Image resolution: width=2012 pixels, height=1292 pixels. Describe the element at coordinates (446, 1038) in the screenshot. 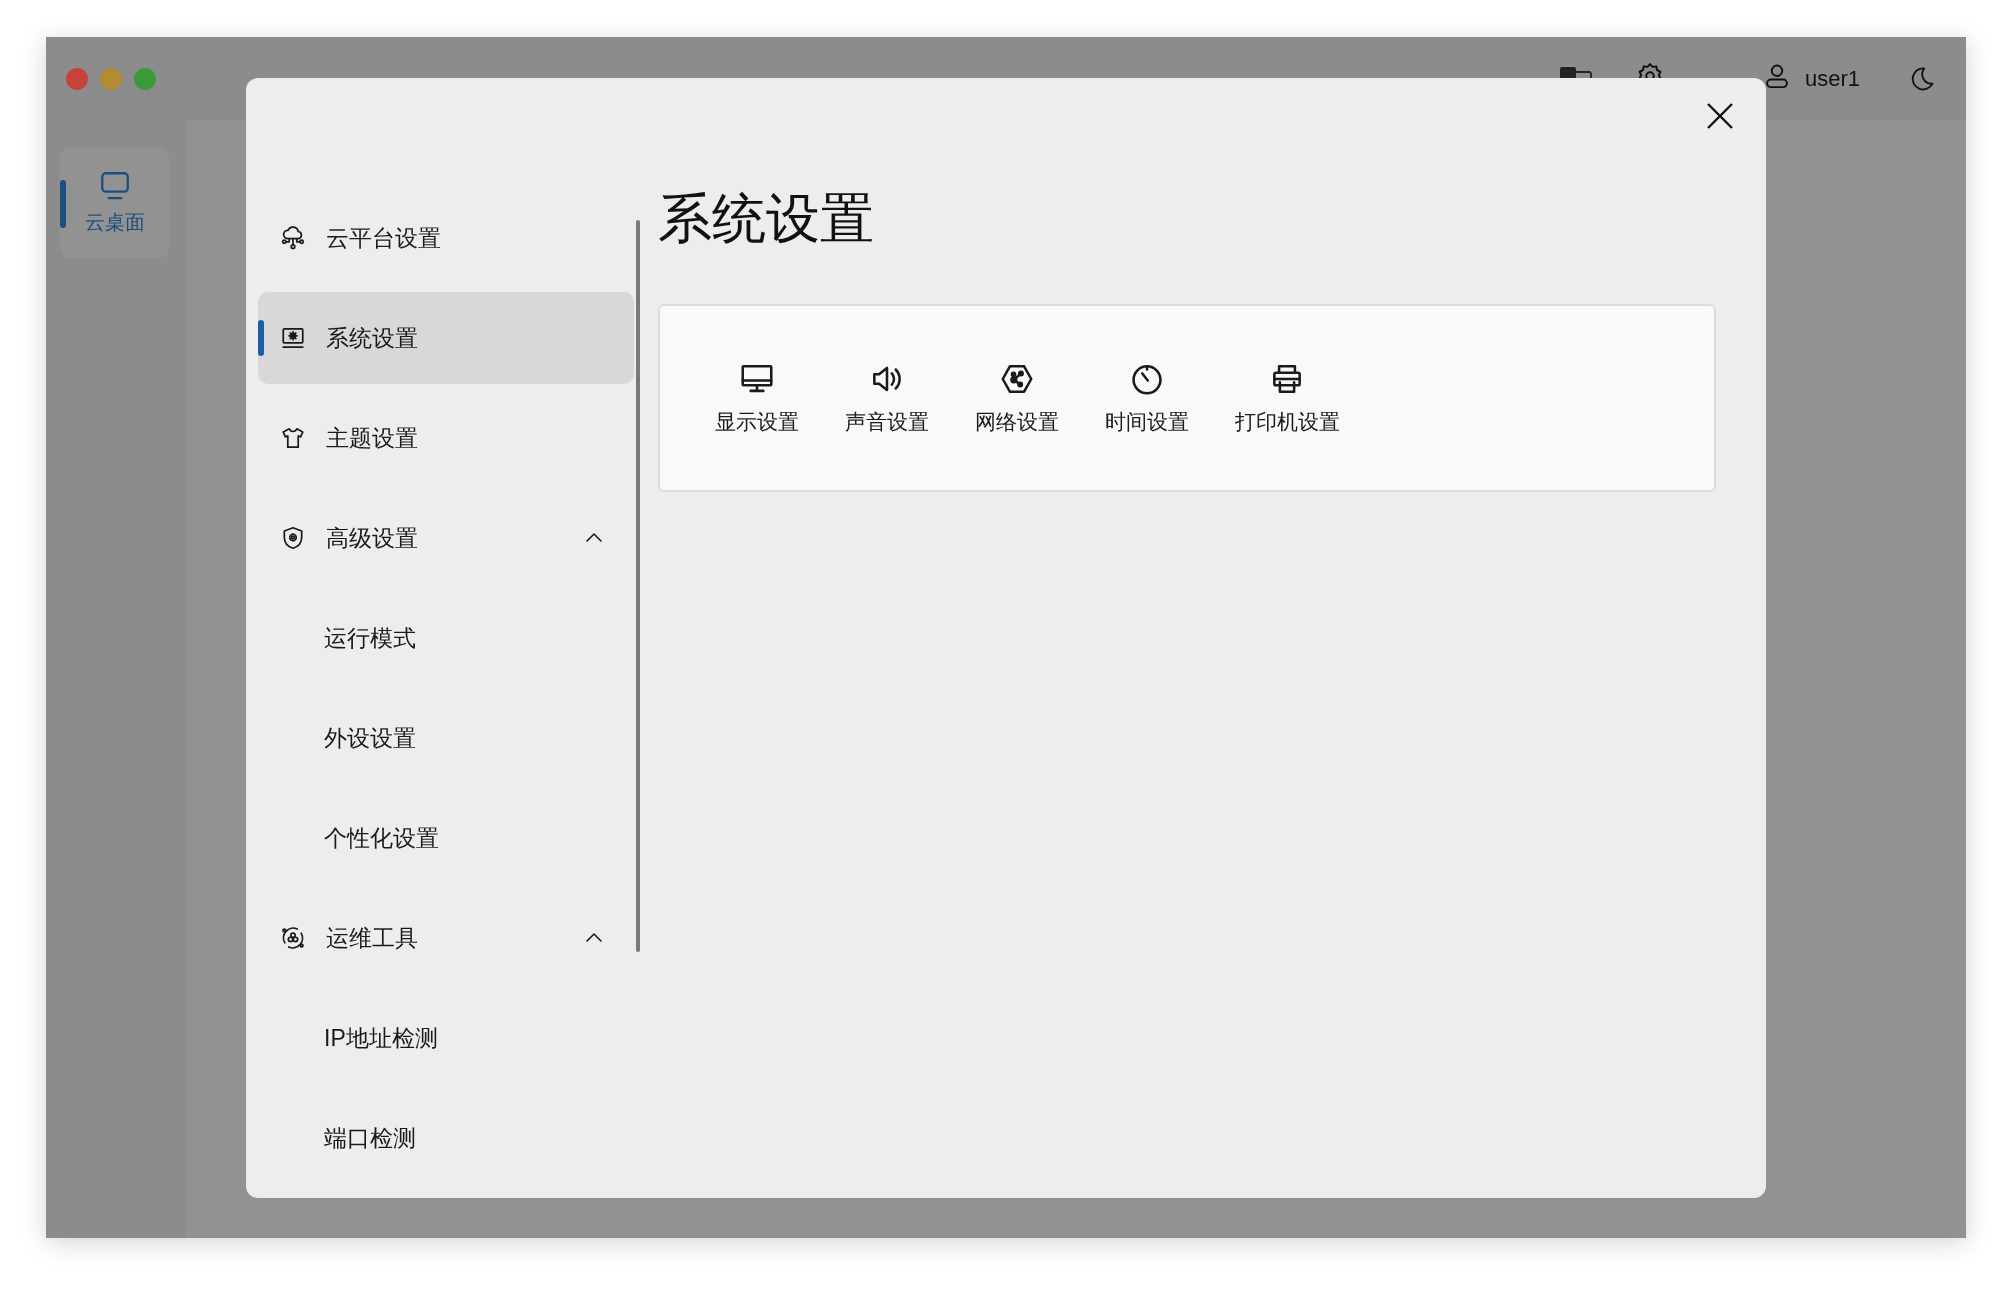

I see `menu-item: IP地址检测` at that location.